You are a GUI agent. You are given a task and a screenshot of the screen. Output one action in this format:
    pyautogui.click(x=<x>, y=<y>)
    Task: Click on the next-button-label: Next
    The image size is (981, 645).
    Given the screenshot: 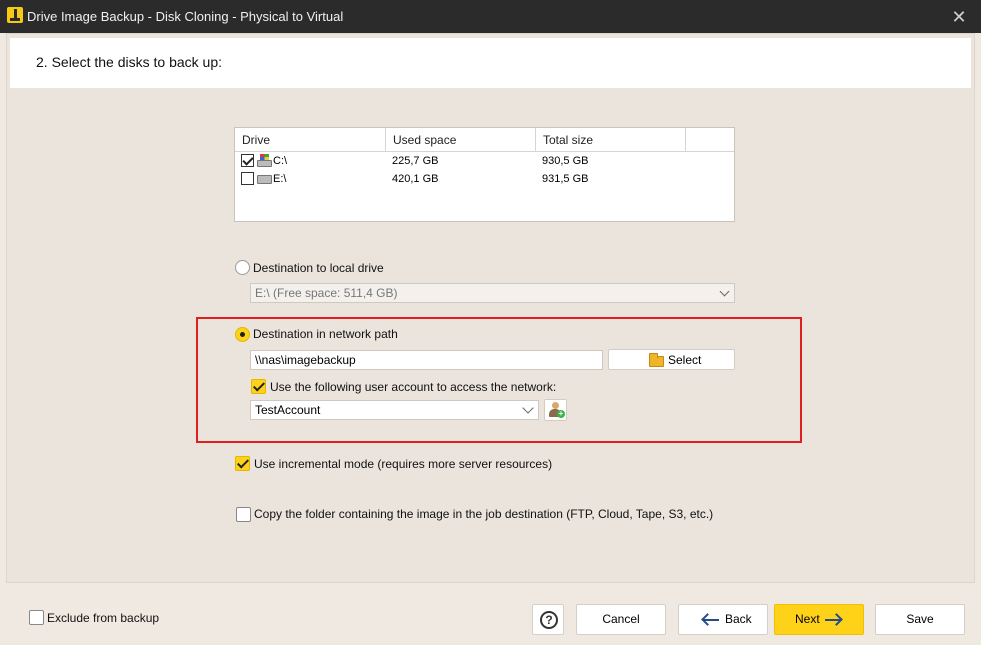 What is the action you would take?
    pyautogui.click(x=807, y=619)
    